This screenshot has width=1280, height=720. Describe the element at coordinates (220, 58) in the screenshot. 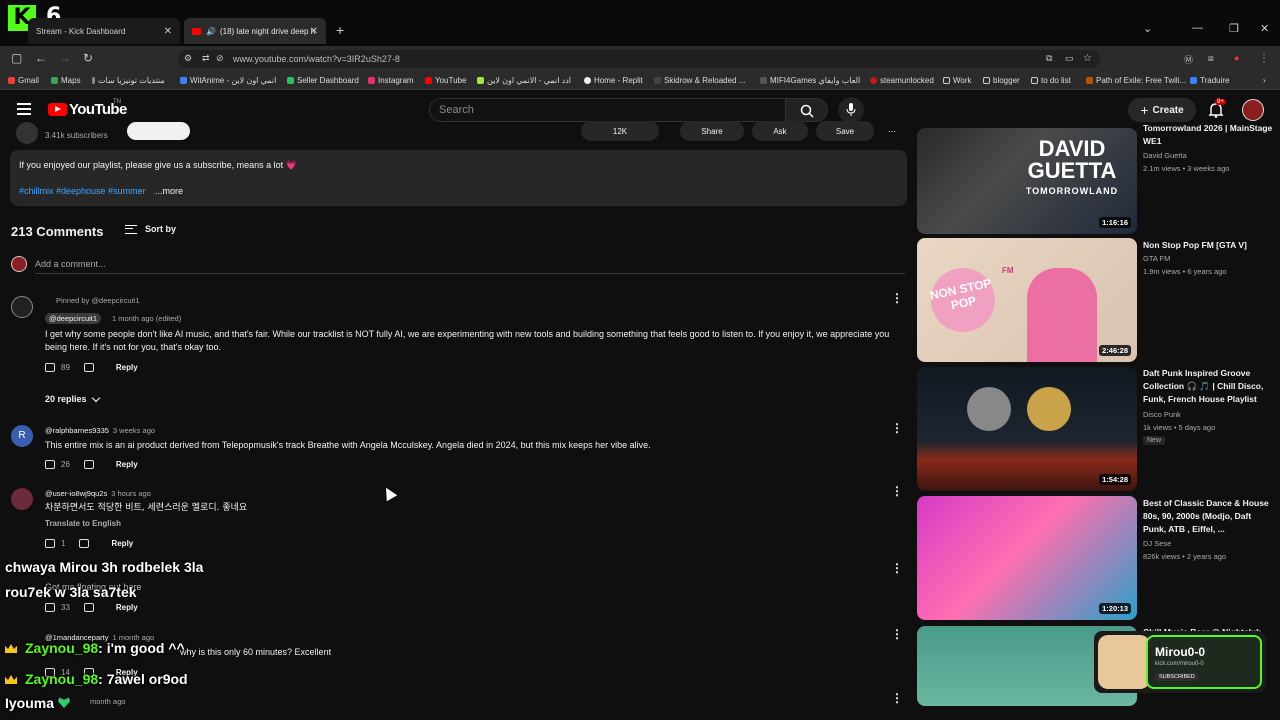

I see `no-tracking-icon: ⊘` at that location.